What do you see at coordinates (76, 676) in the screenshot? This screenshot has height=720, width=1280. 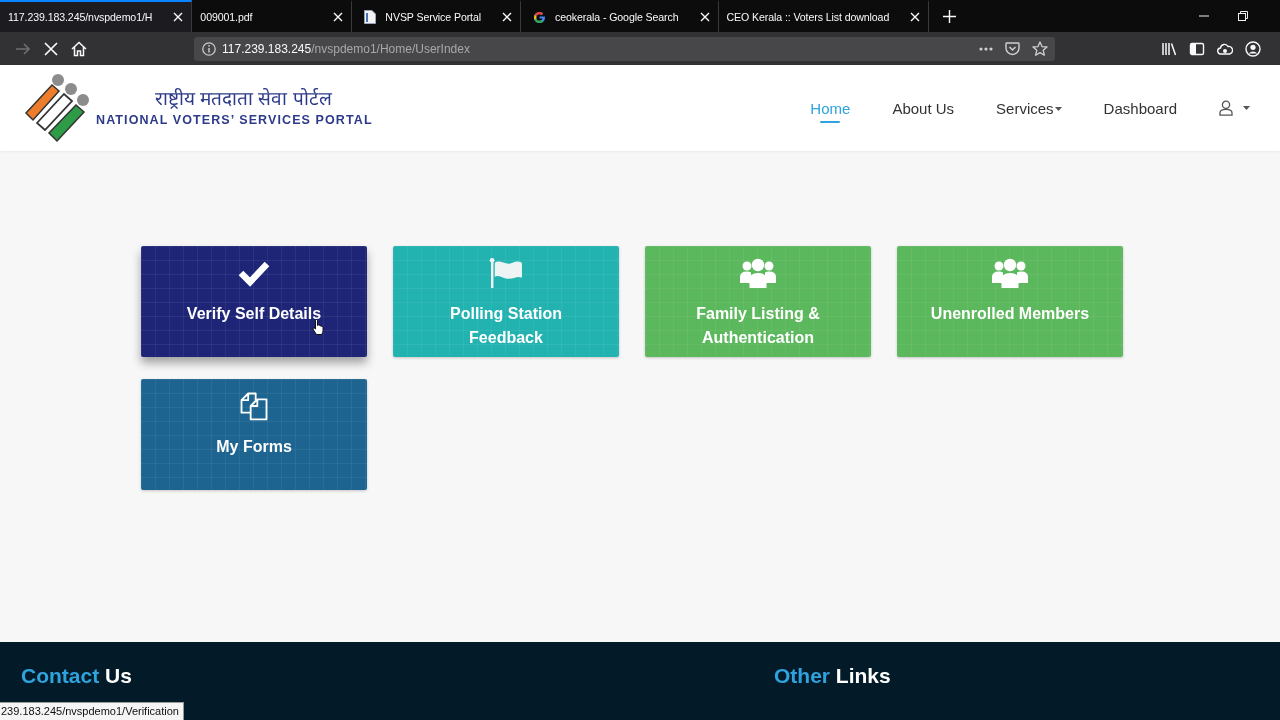 I see `footer-heading: Contact Us` at bounding box center [76, 676].